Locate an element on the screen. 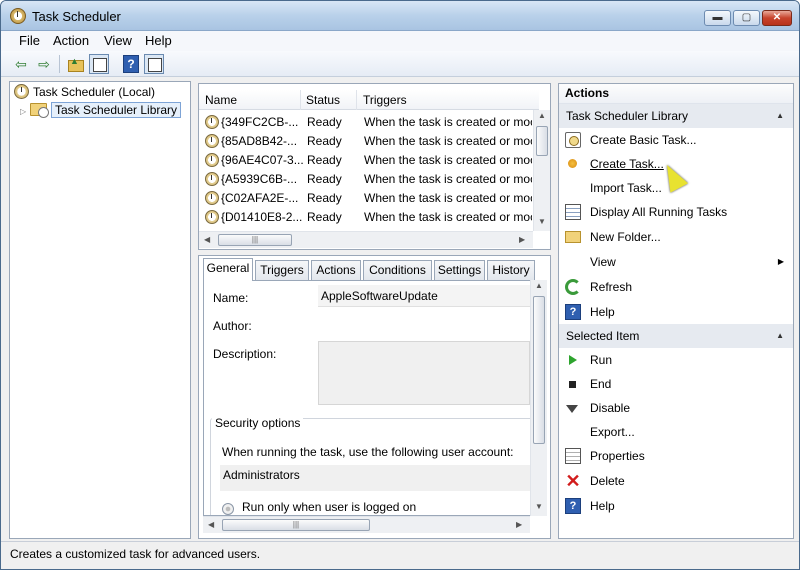 This screenshot has height=570, width=800. action-display-running-tasks: Display All Running Tasks is located at coordinates (676, 212).